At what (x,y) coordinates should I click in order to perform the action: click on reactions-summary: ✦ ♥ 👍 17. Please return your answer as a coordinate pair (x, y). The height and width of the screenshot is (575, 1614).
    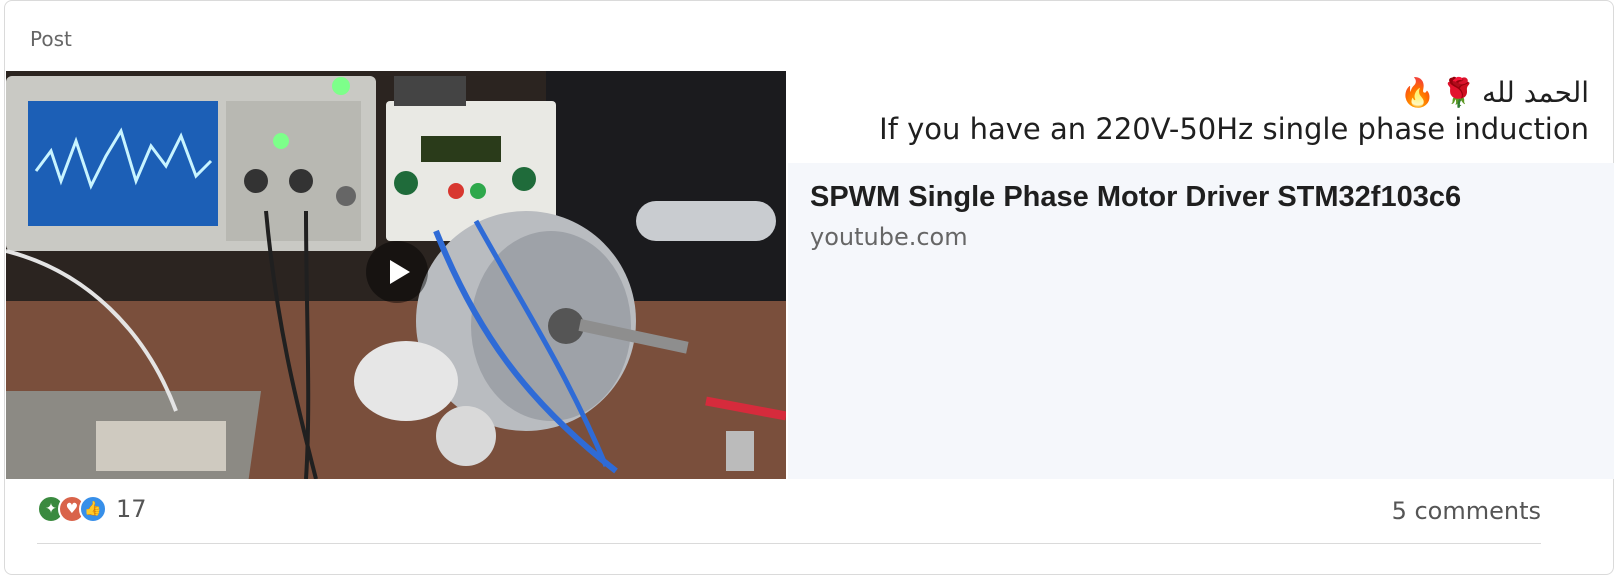
    Looking at the image, I should click on (92, 509).